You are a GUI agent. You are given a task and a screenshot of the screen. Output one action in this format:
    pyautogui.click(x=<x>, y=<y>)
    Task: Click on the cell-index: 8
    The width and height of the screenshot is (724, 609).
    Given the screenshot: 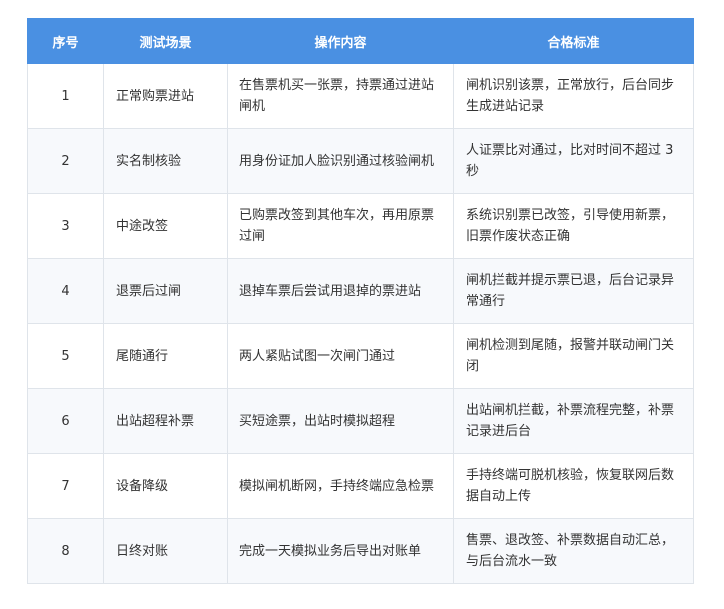 What is the action you would take?
    pyautogui.click(x=65, y=551)
    